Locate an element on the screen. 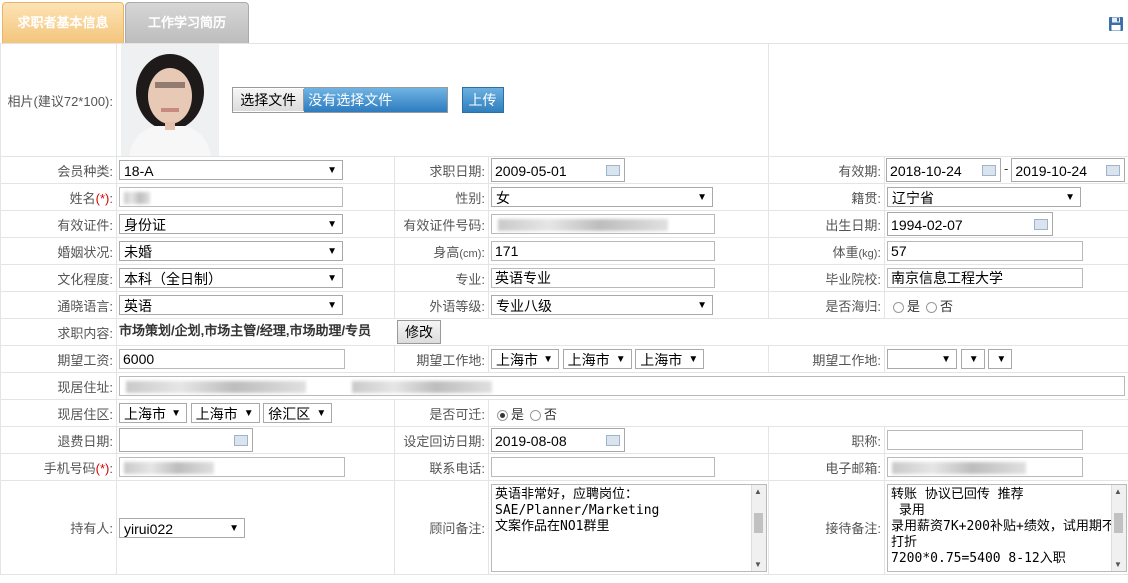 The height and width of the screenshot is (583, 1128). native-place-select: 辽宁省 ▼ is located at coordinates (984, 197).